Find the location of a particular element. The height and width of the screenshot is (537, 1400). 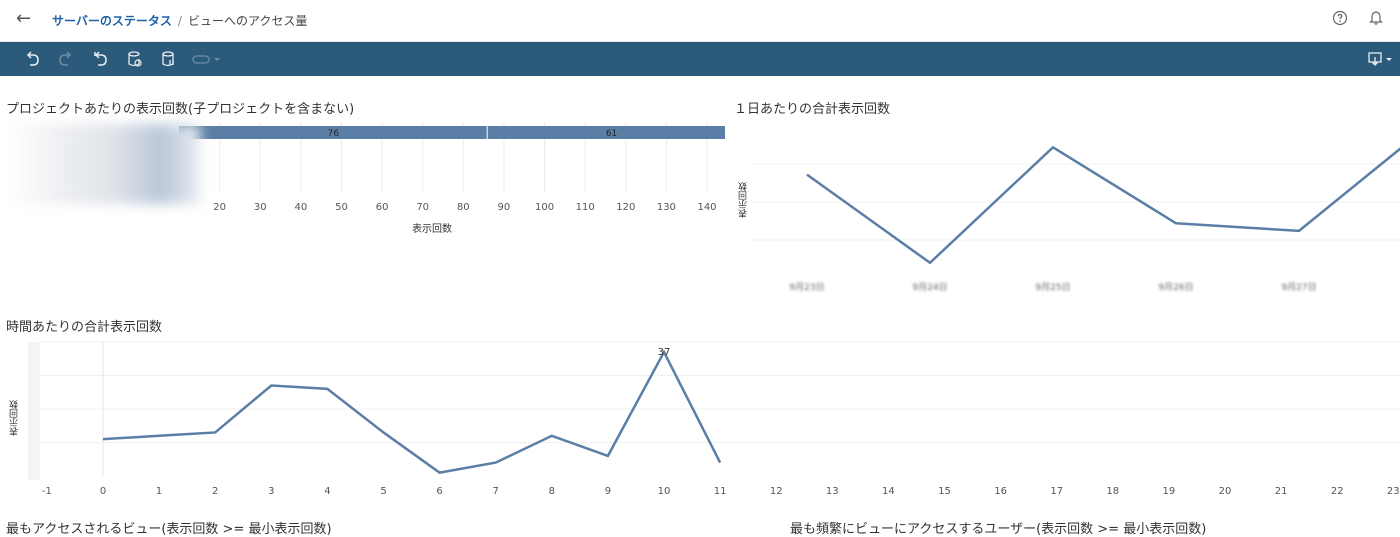

hourly-peak-data-label: 37 is located at coordinates (664, 352).